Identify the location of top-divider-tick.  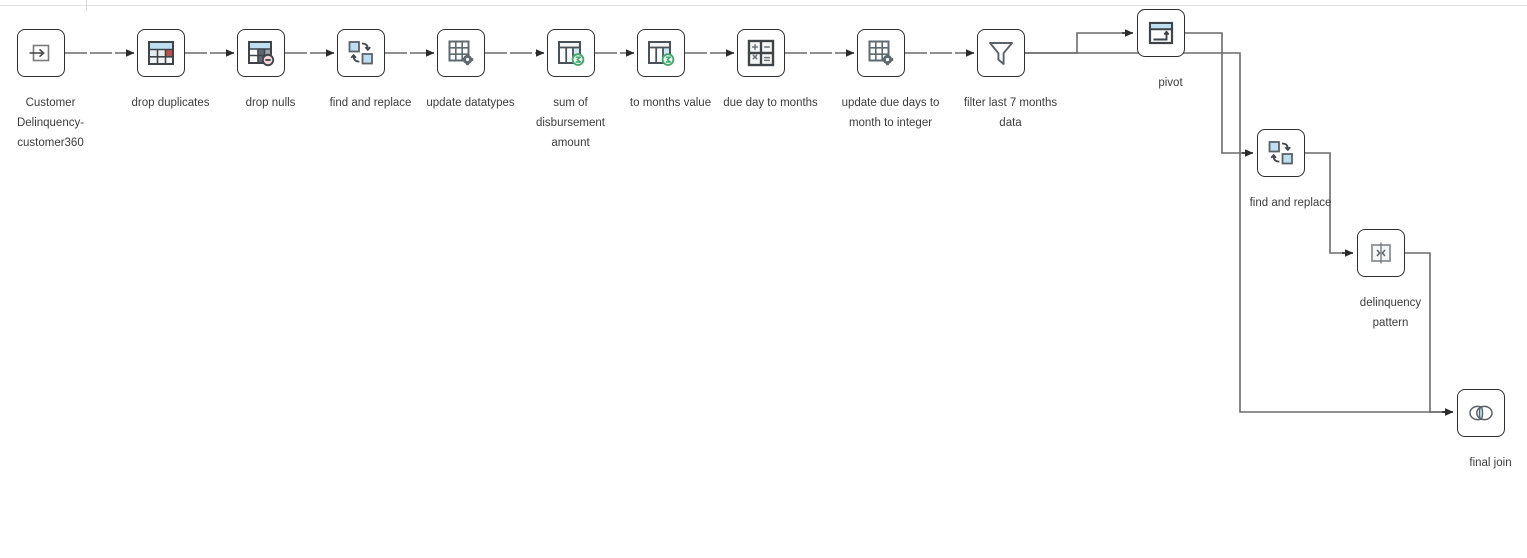
(86, 5).